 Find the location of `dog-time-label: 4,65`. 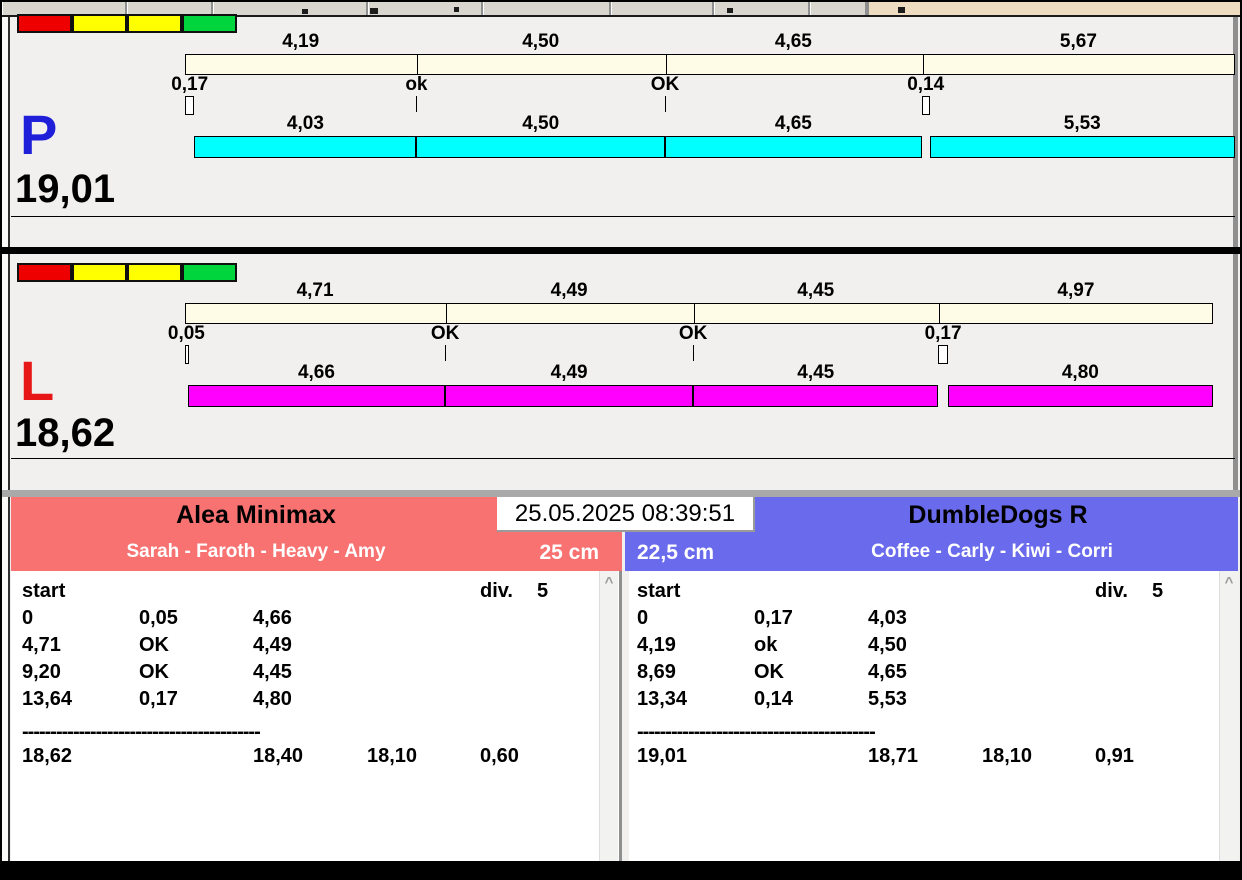

dog-time-label: 4,65 is located at coordinates (793, 123).